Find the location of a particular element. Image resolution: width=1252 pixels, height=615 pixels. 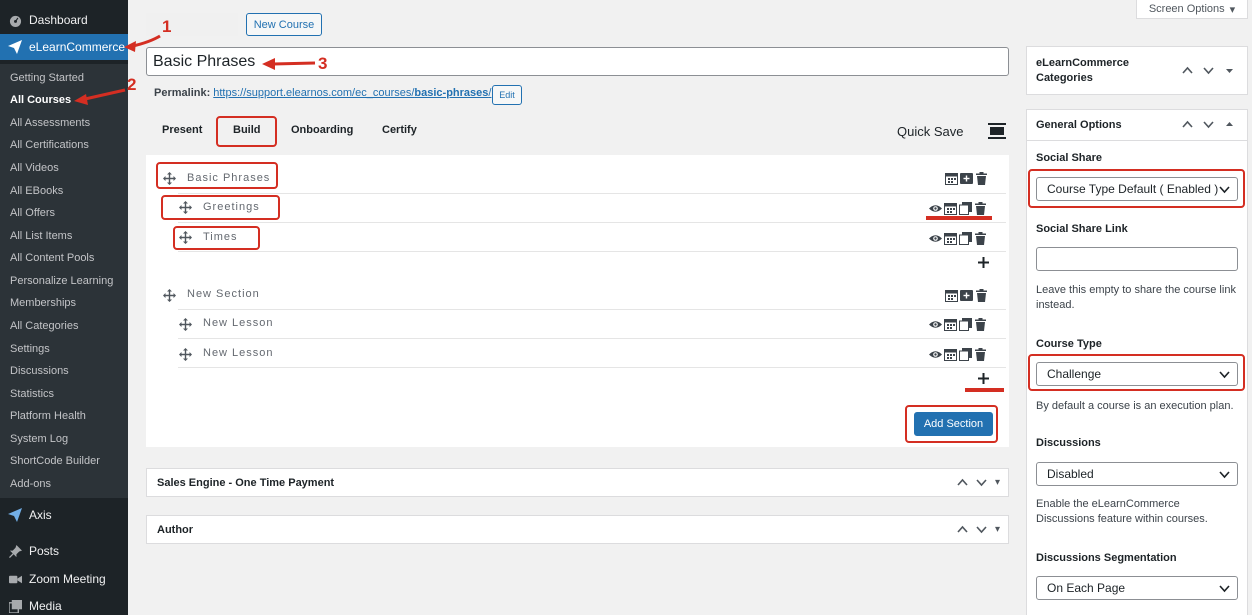

annotation-arrows is located at coordinates (195, 69).